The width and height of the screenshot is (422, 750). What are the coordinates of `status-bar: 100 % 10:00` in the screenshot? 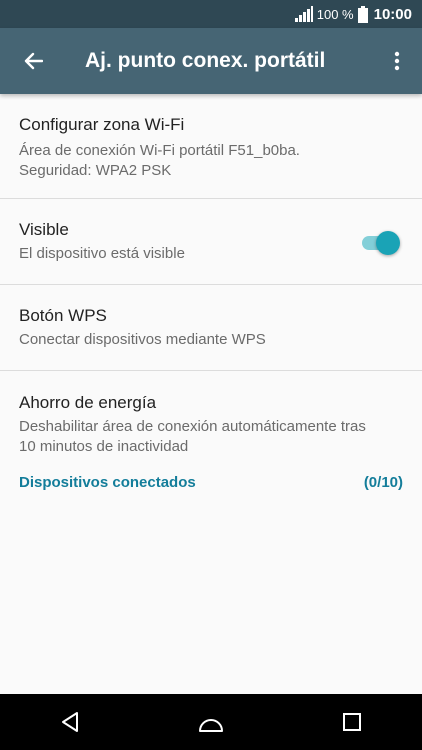 It's located at (211, 14).